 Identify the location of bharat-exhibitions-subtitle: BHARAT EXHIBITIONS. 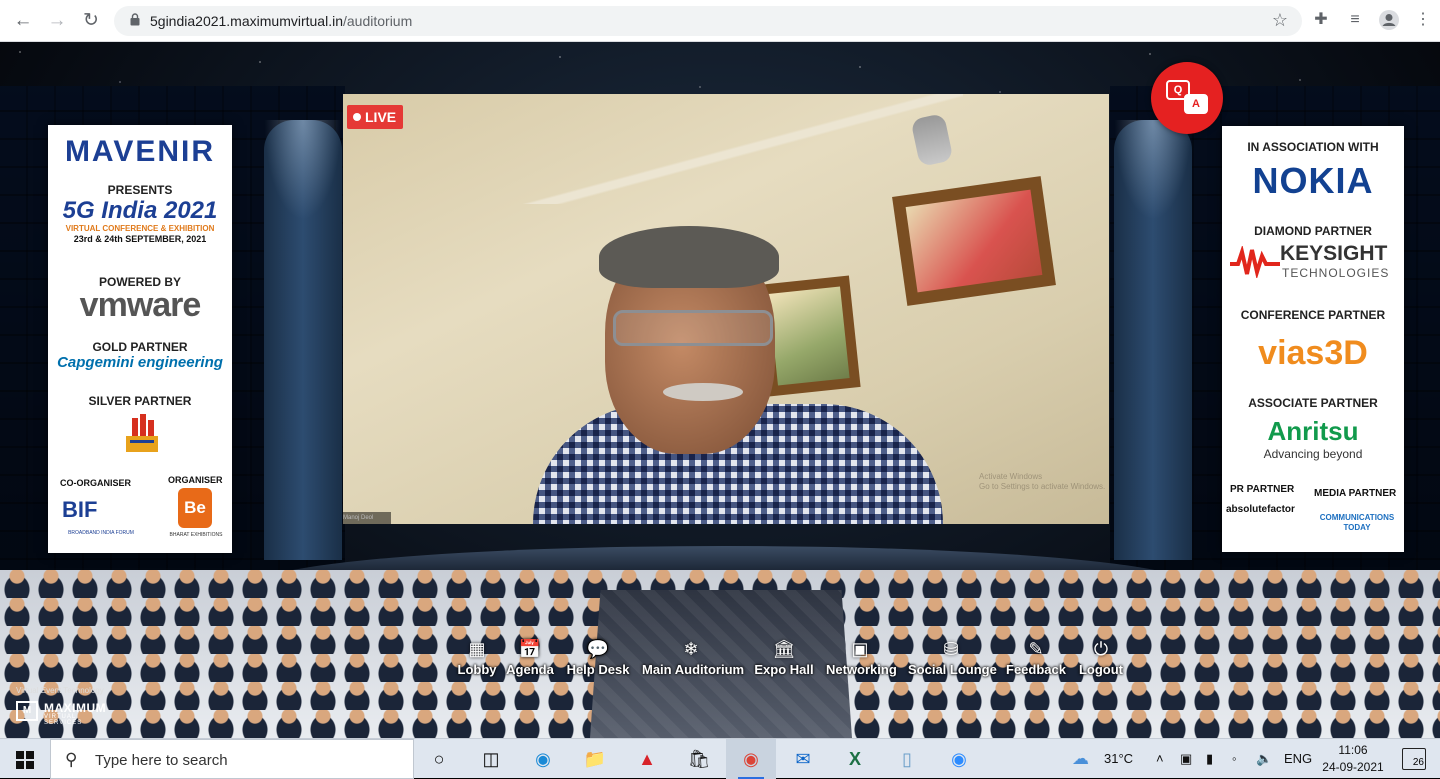
(196, 535).